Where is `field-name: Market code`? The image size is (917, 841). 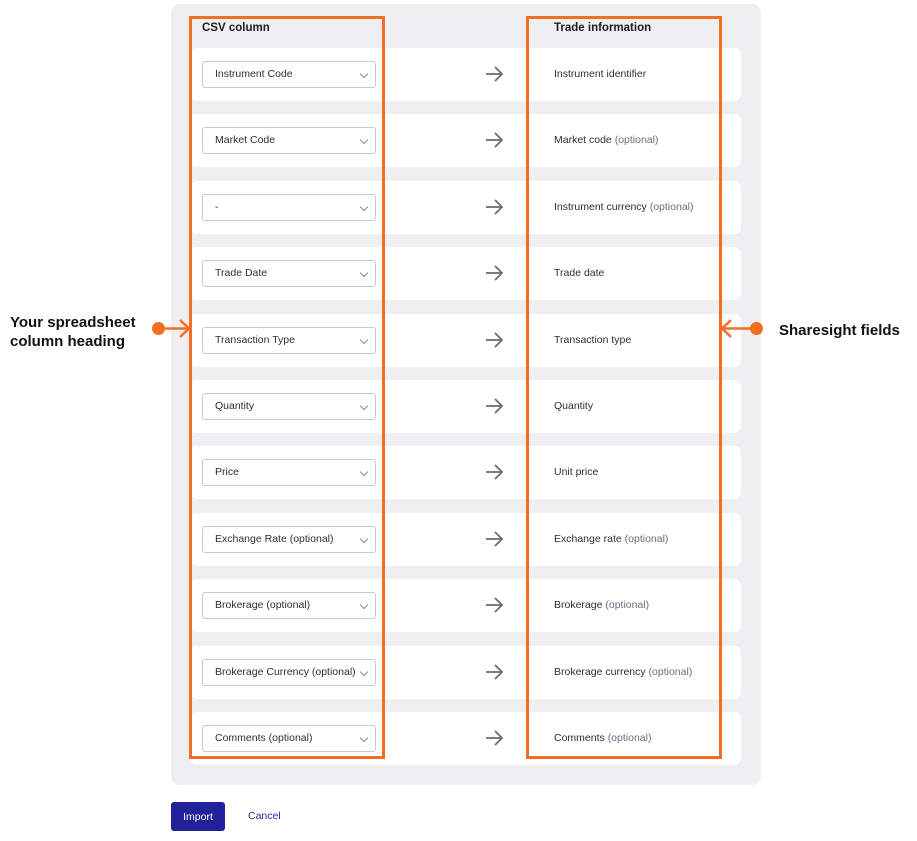 field-name: Market code is located at coordinates (583, 140).